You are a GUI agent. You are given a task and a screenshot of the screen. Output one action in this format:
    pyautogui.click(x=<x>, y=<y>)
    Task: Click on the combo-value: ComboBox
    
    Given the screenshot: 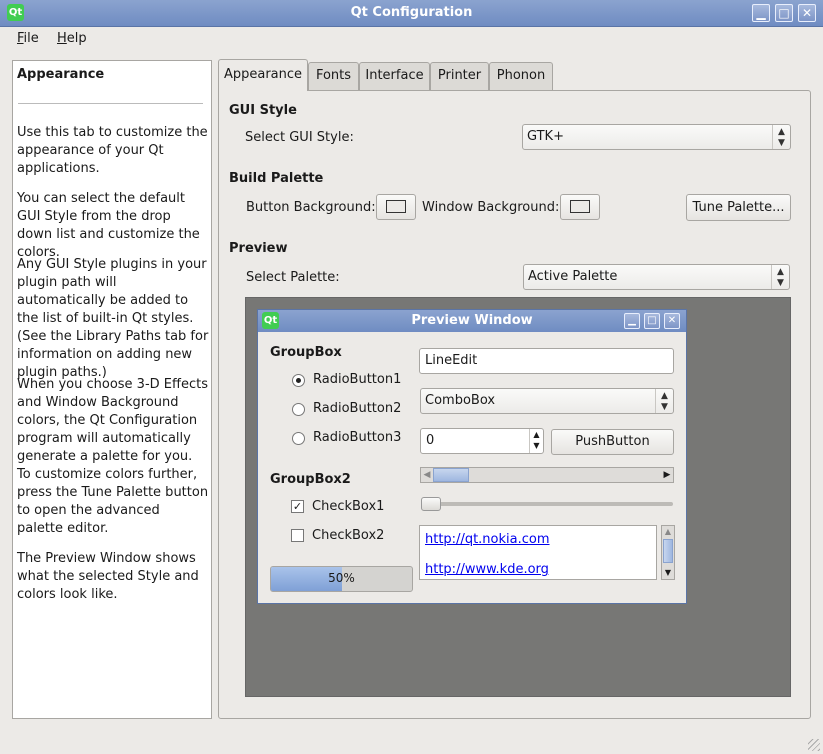 What is the action you would take?
    pyautogui.click(x=460, y=400)
    